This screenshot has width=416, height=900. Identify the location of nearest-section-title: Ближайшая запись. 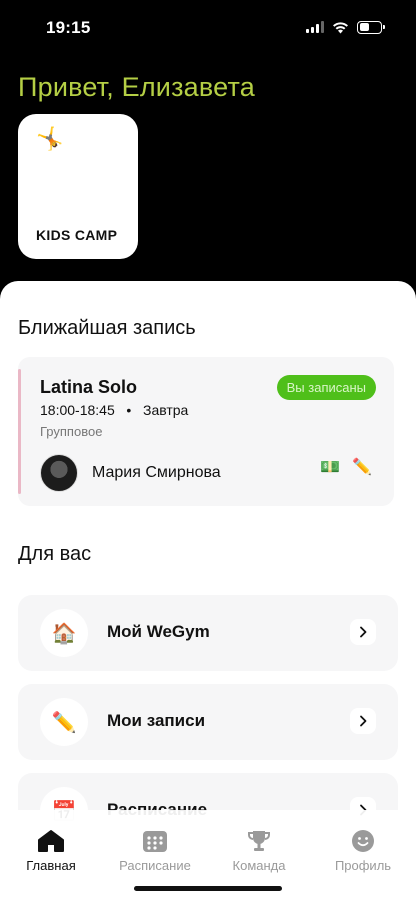
(107, 328).